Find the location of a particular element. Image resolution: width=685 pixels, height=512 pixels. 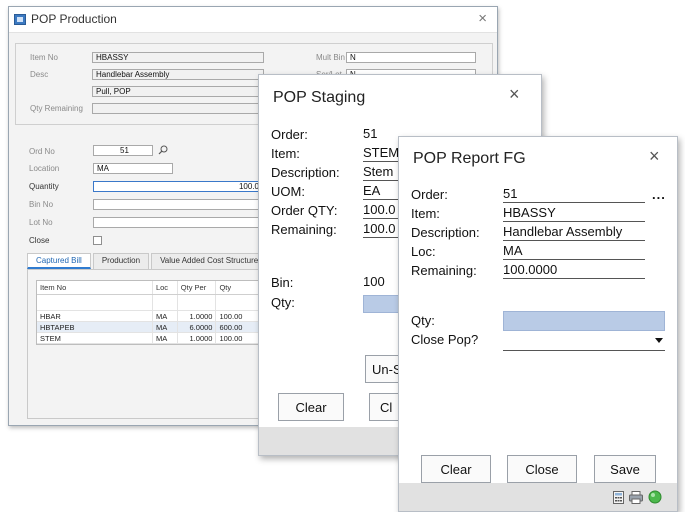

col-item-no: Item No is located at coordinates (95, 287).